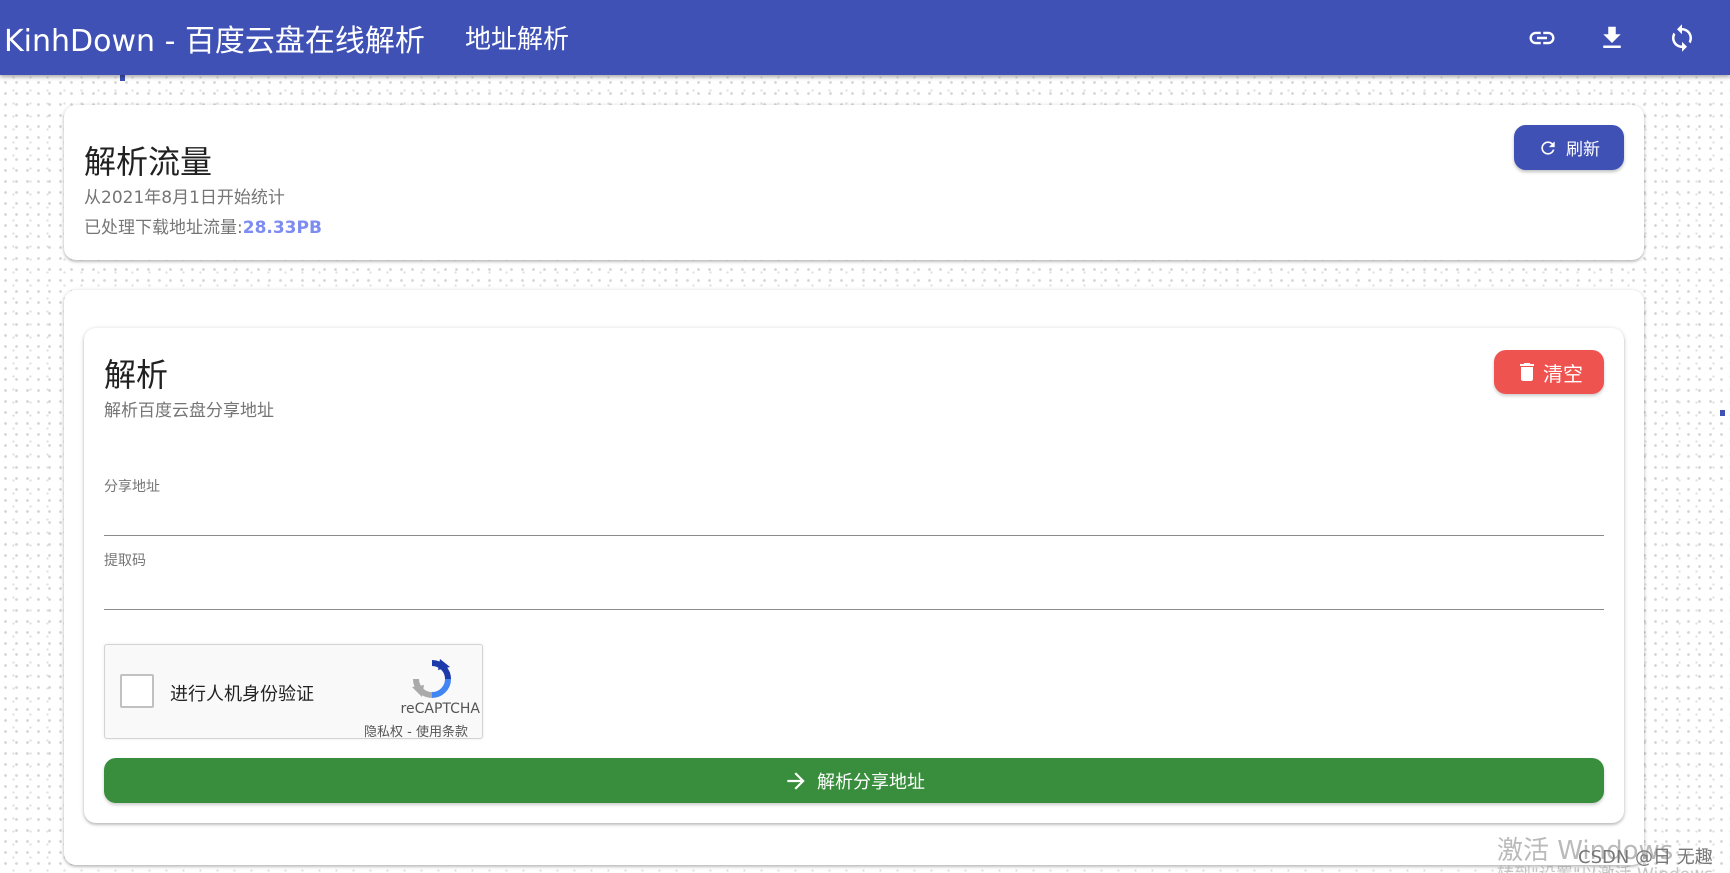 Image resolution: width=1730 pixels, height=873 pixels. I want to click on parse-share-url-button: 解析分享地址, so click(854, 780).